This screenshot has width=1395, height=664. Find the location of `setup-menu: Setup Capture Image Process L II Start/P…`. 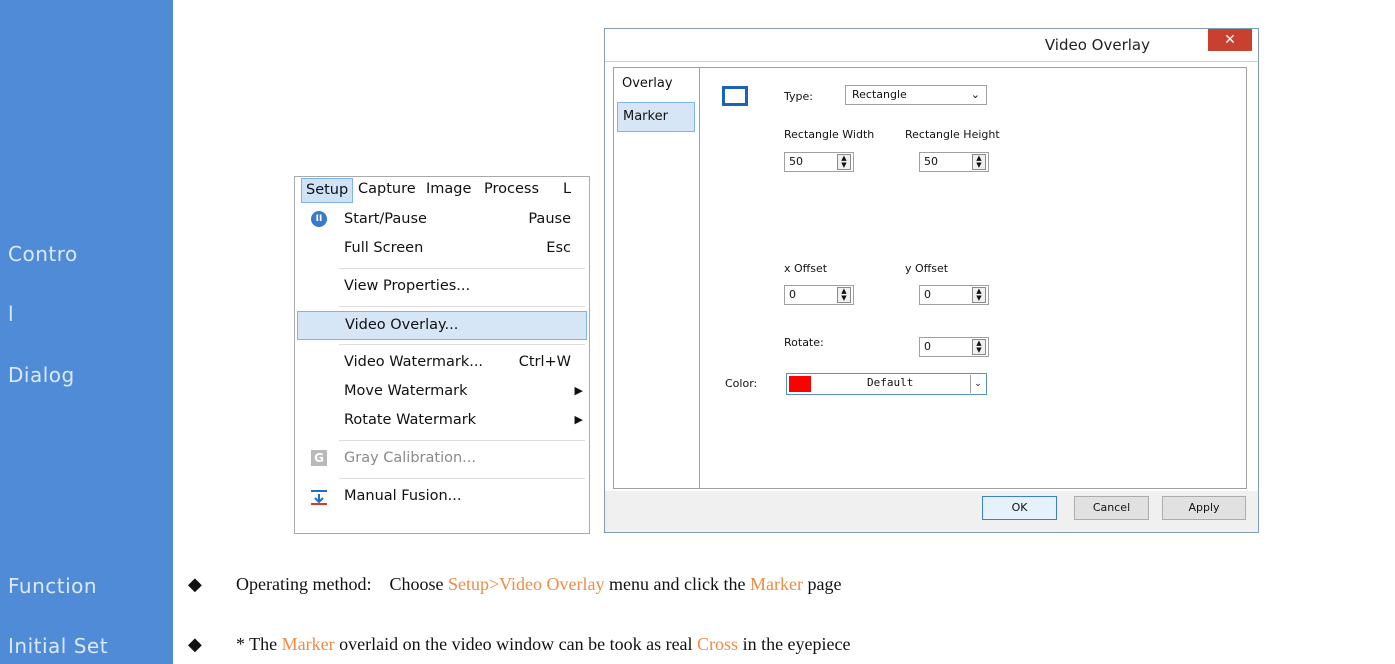

setup-menu: Setup Capture Image Process L II Start/P… is located at coordinates (442, 355).